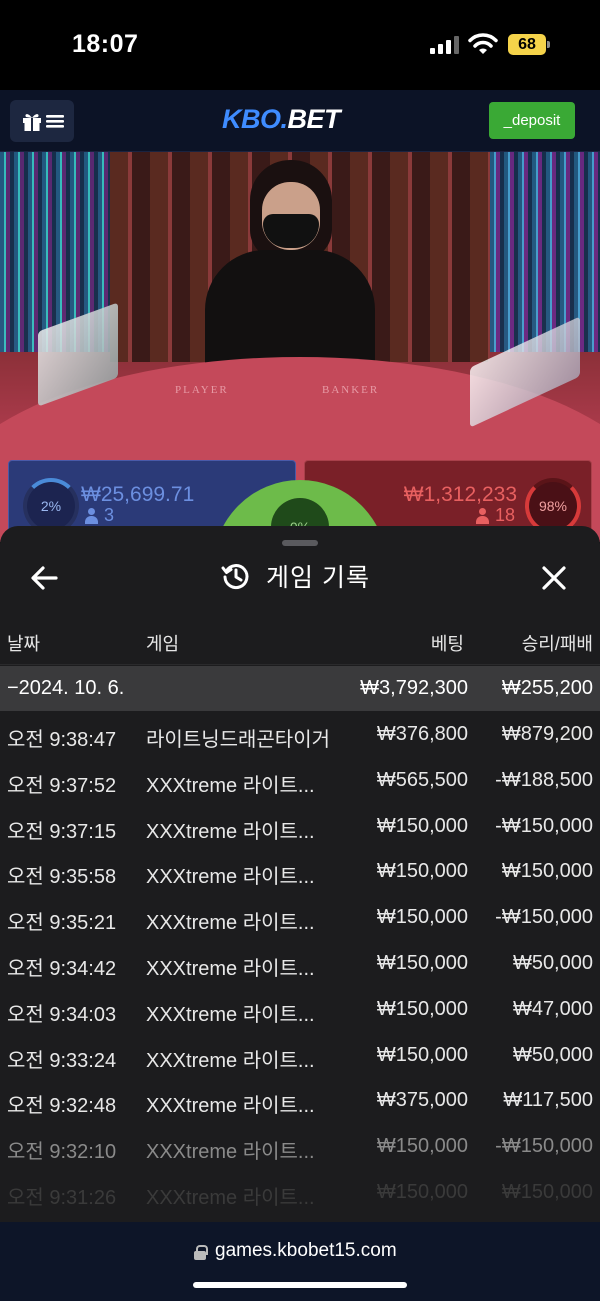  What do you see at coordinates (62, 740) in the screenshot?
I see `row-time: 오전 9:38:47` at bounding box center [62, 740].